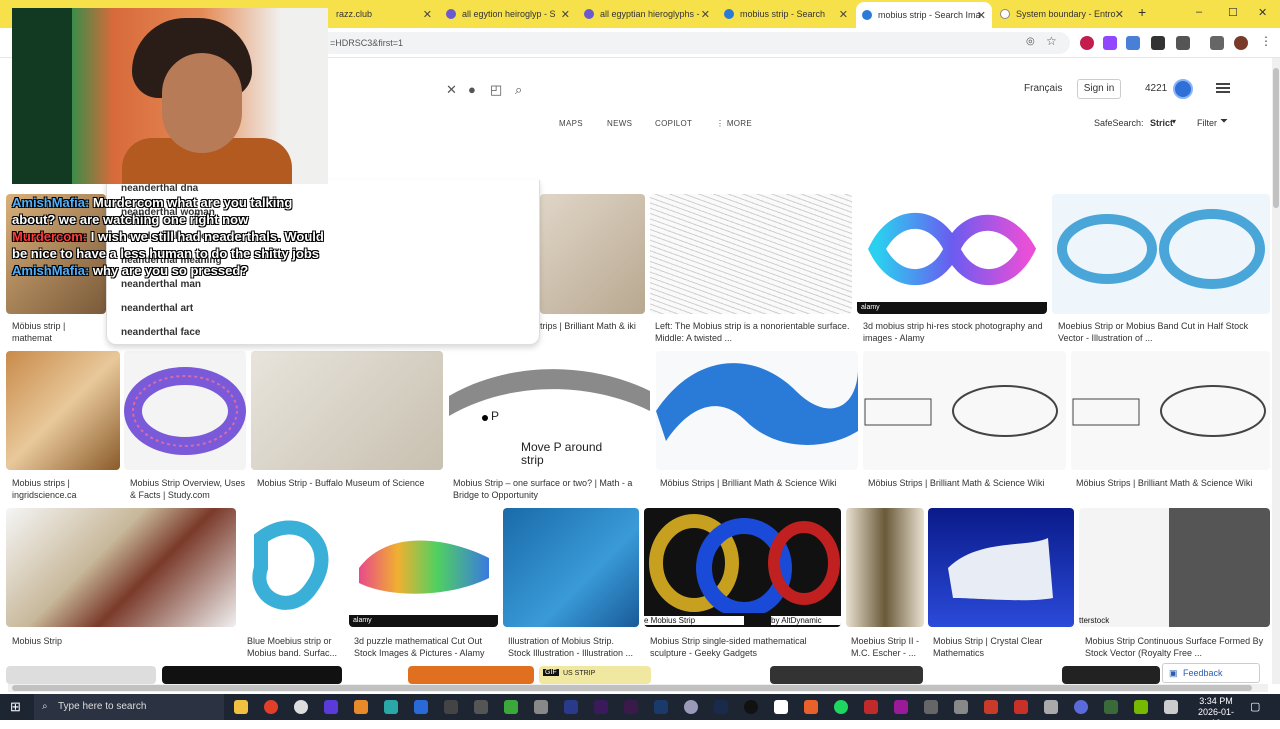 The image size is (1280, 729). I want to click on new-tab-button: +, so click(1142, 12).